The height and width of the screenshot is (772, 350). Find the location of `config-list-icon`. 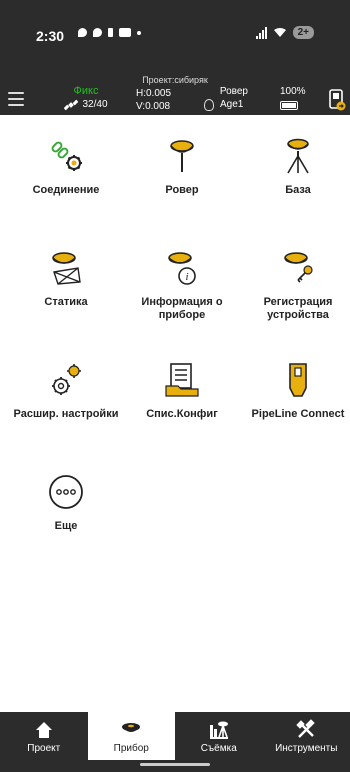

config-list-icon is located at coordinates (182, 380).